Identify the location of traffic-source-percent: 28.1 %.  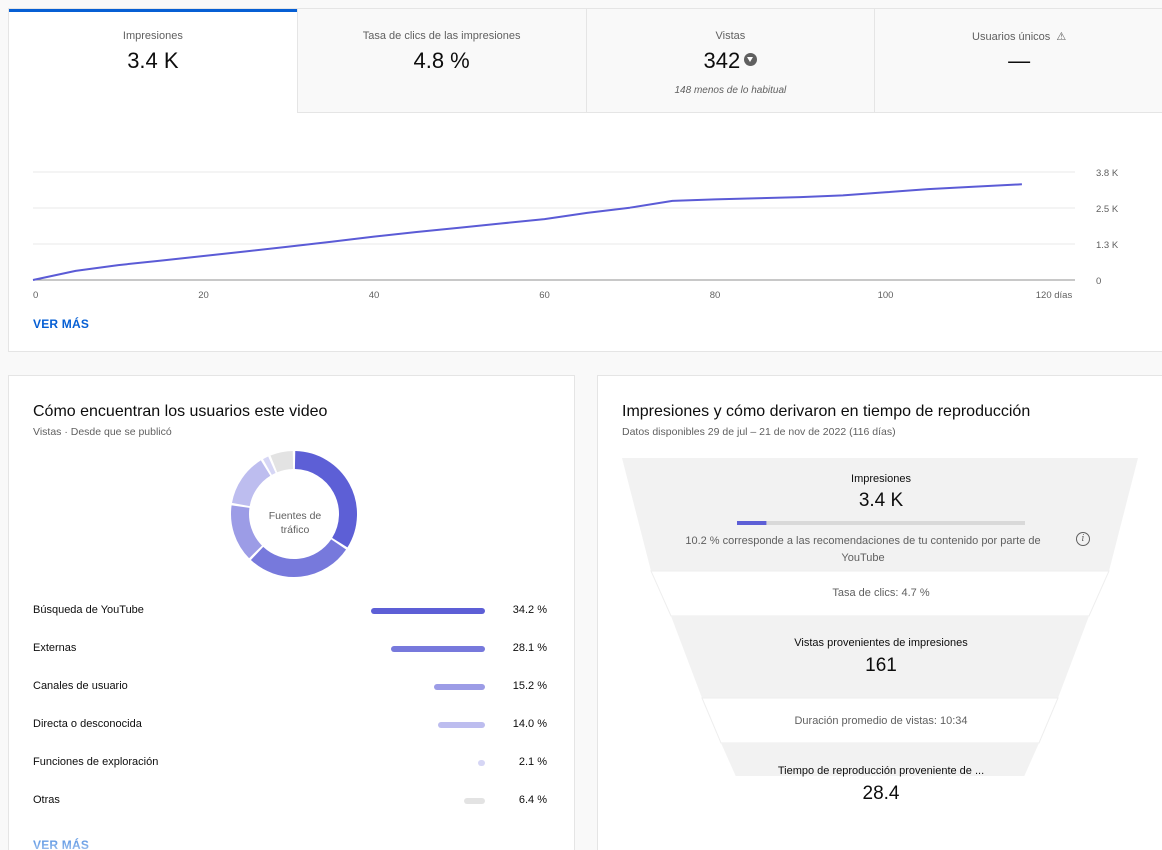
(529, 648).